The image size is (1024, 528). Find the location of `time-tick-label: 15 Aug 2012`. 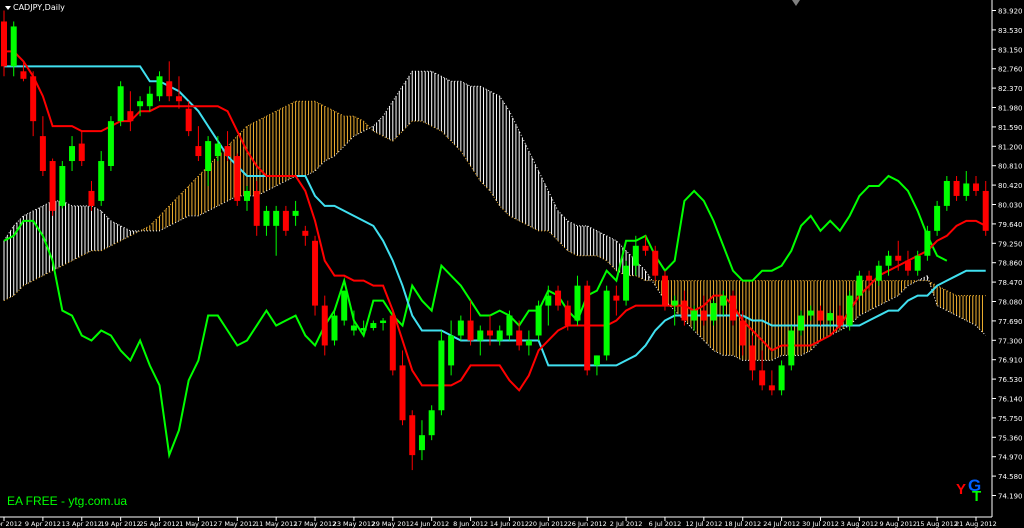

time-tick-label: 15 Aug 2012 is located at coordinates (937, 524).